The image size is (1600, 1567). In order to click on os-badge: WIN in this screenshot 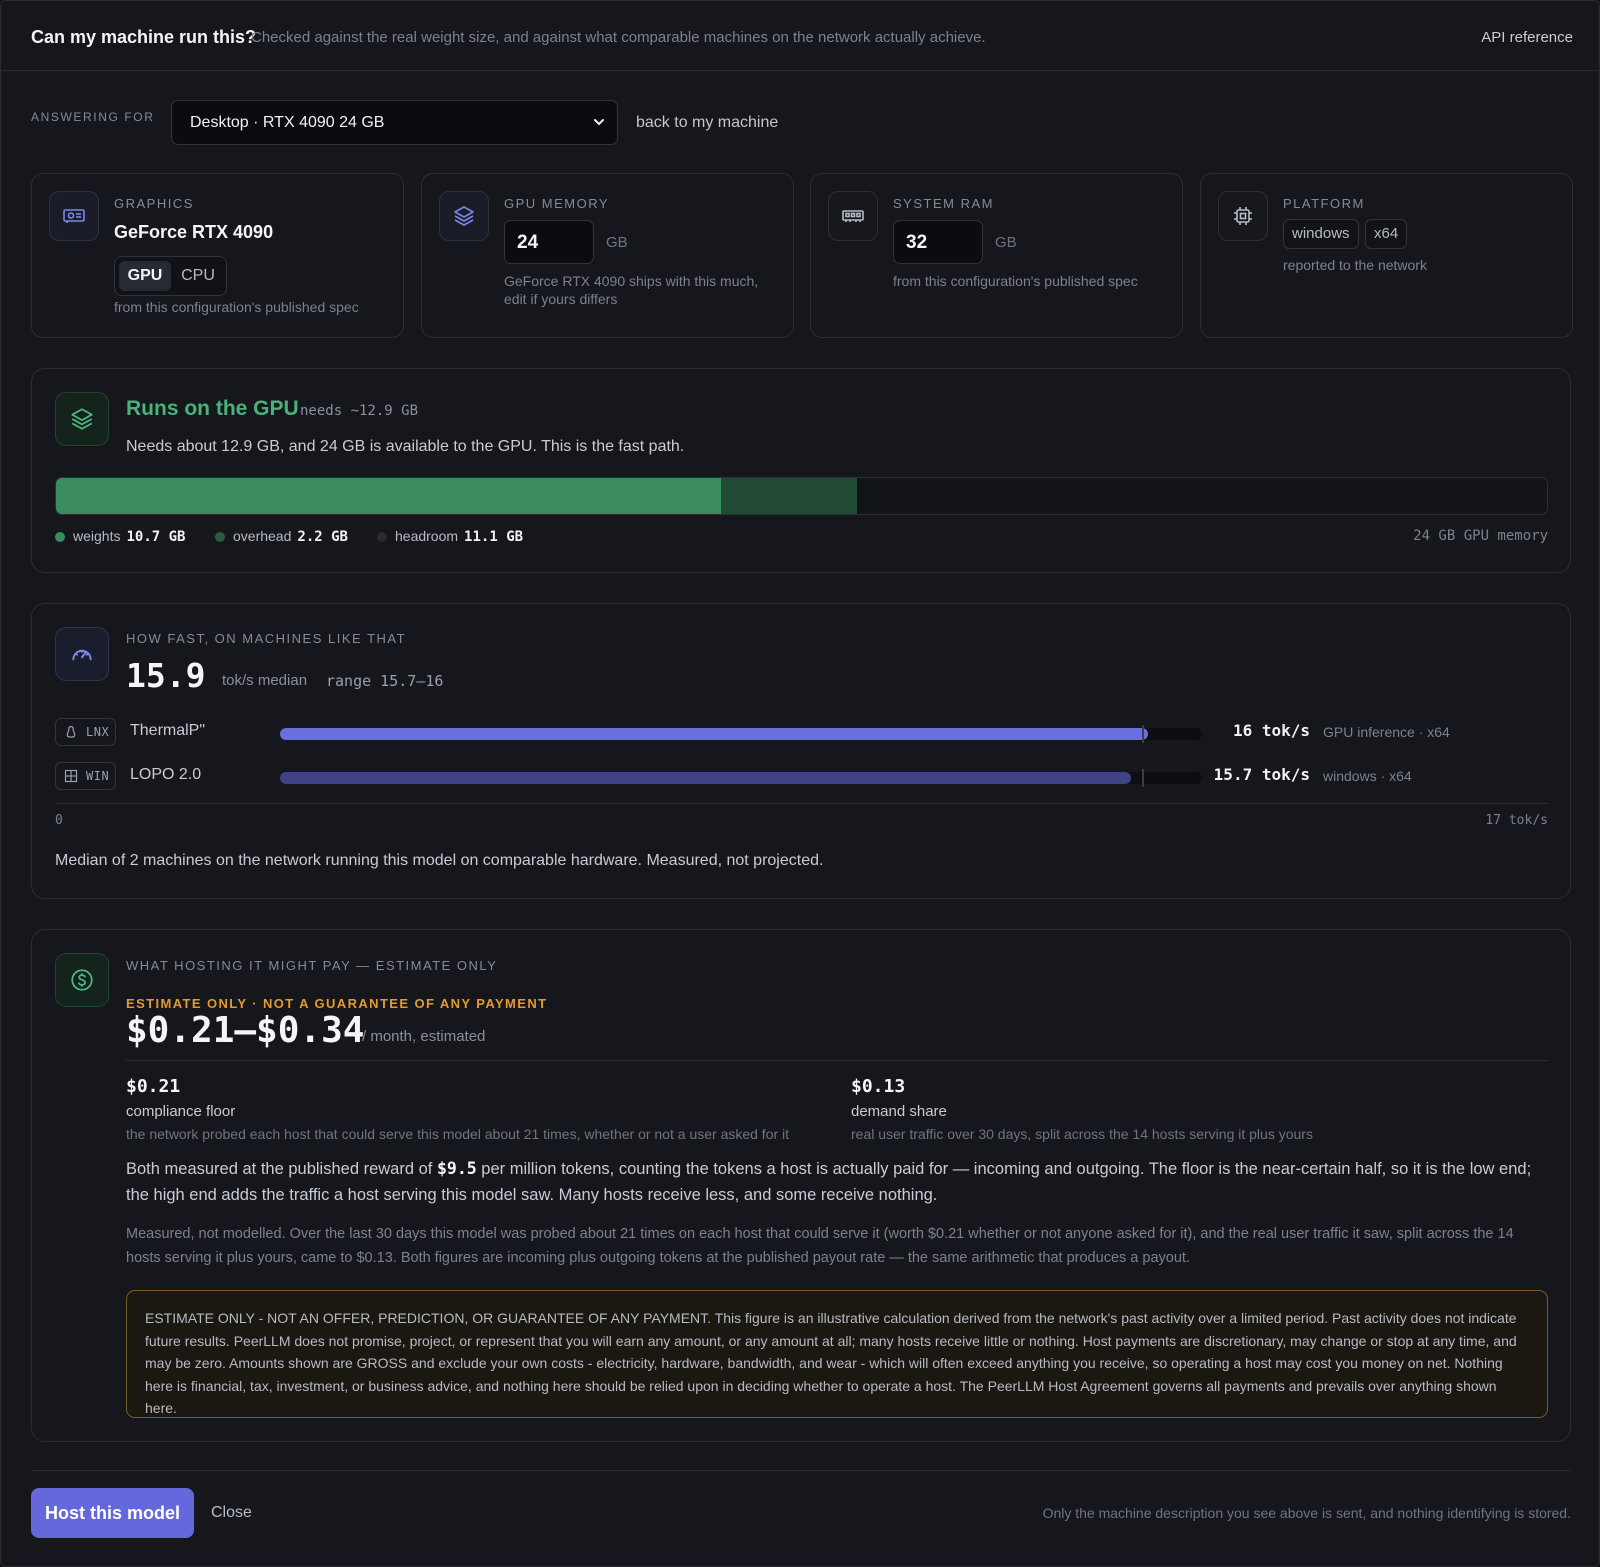, I will do `click(85, 776)`.